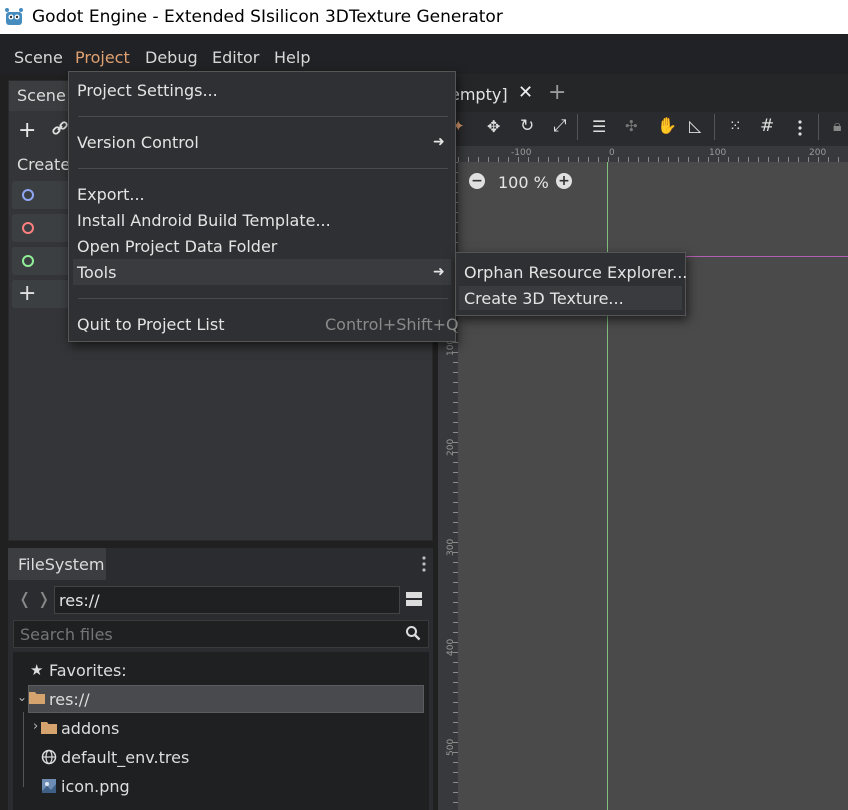  I want to click on search-files-input, so click(221, 634).